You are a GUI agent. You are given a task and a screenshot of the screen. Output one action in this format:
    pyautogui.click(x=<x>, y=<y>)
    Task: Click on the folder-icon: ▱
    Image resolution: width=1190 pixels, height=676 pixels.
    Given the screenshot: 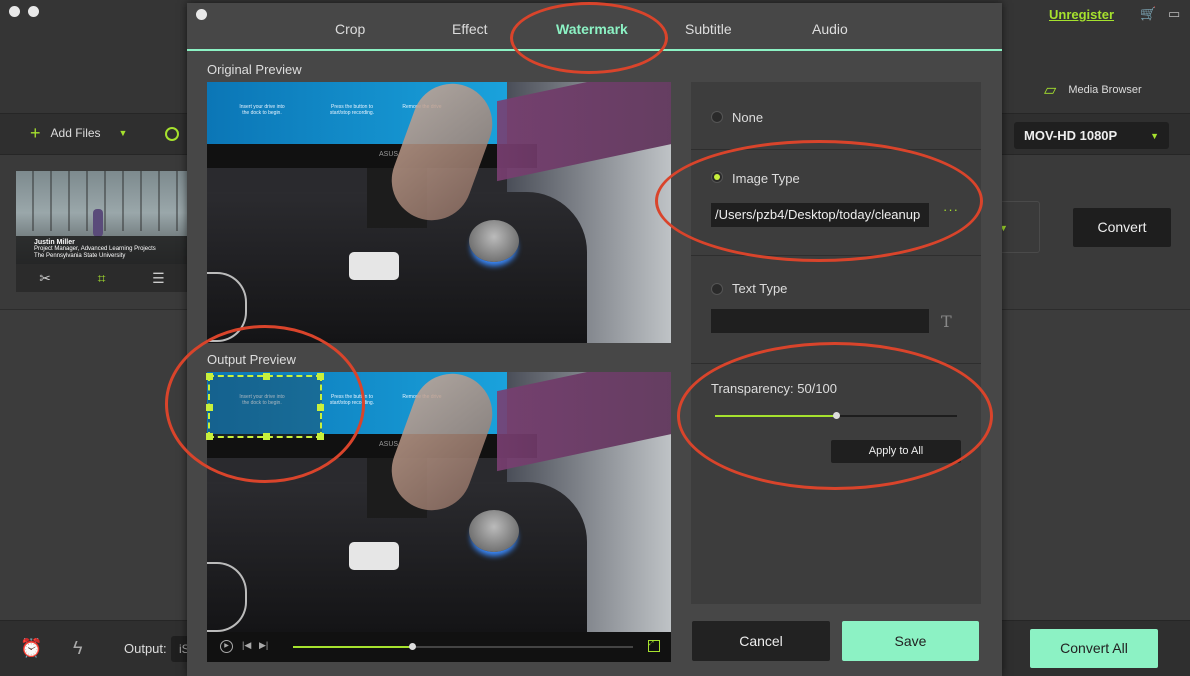 What is the action you would take?
    pyautogui.click(x=1050, y=90)
    